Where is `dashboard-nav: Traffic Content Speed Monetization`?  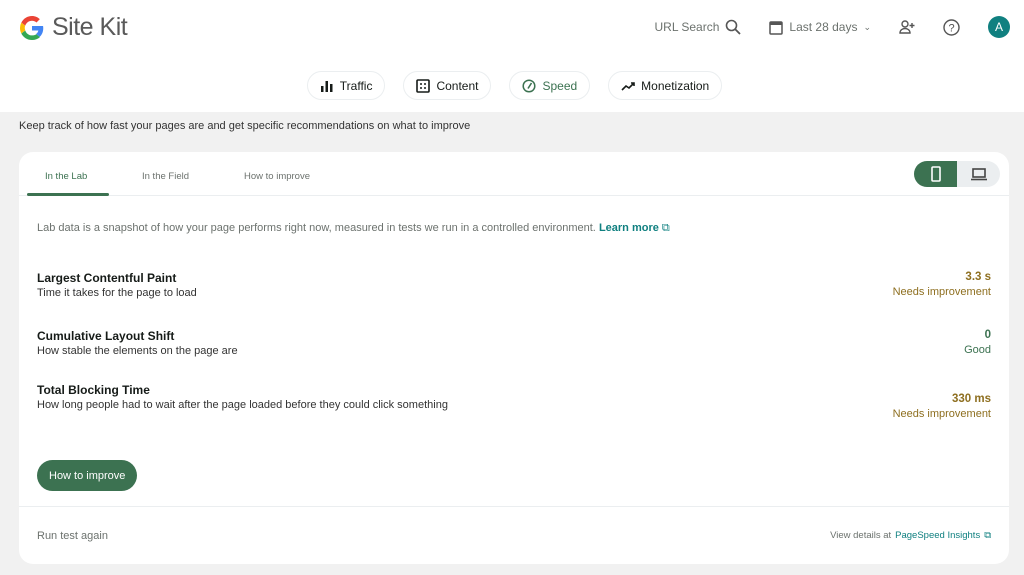 dashboard-nav: Traffic Content Speed Monetization is located at coordinates (512, 85).